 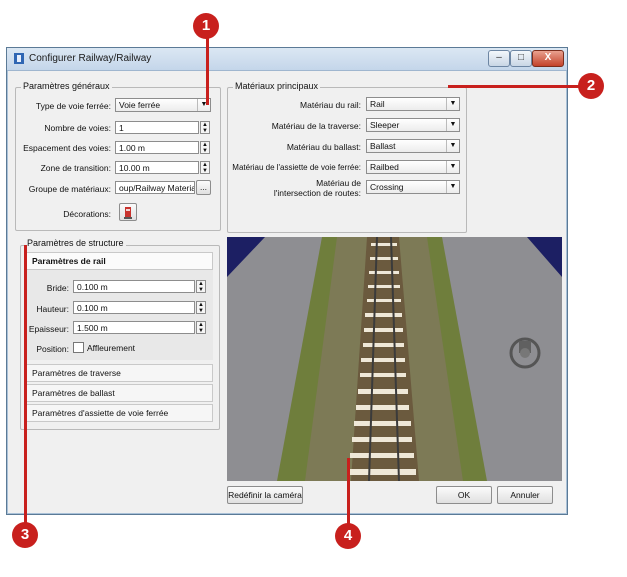 What do you see at coordinates (157, 167) in the screenshot?
I see `transition-input: 10.00 m` at bounding box center [157, 167].